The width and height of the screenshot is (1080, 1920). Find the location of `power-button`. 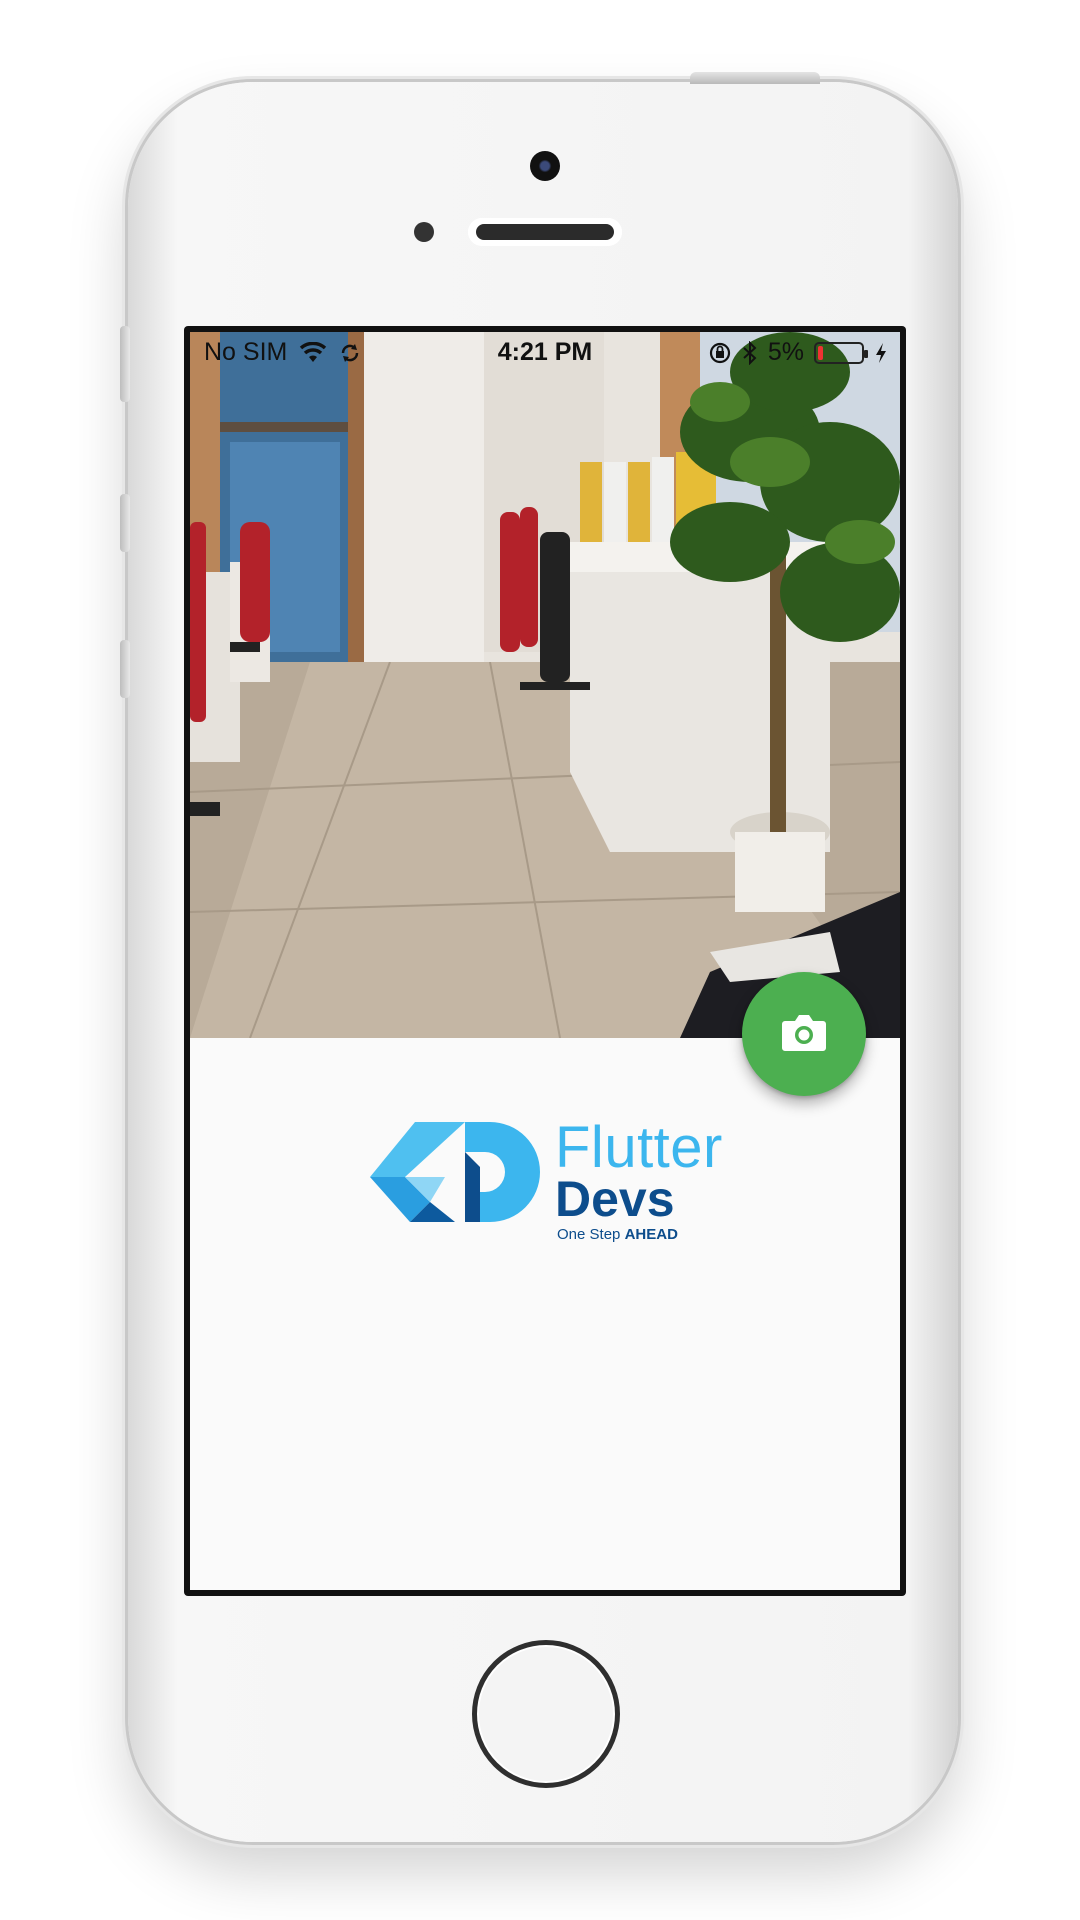

power-button is located at coordinates (755, 78).